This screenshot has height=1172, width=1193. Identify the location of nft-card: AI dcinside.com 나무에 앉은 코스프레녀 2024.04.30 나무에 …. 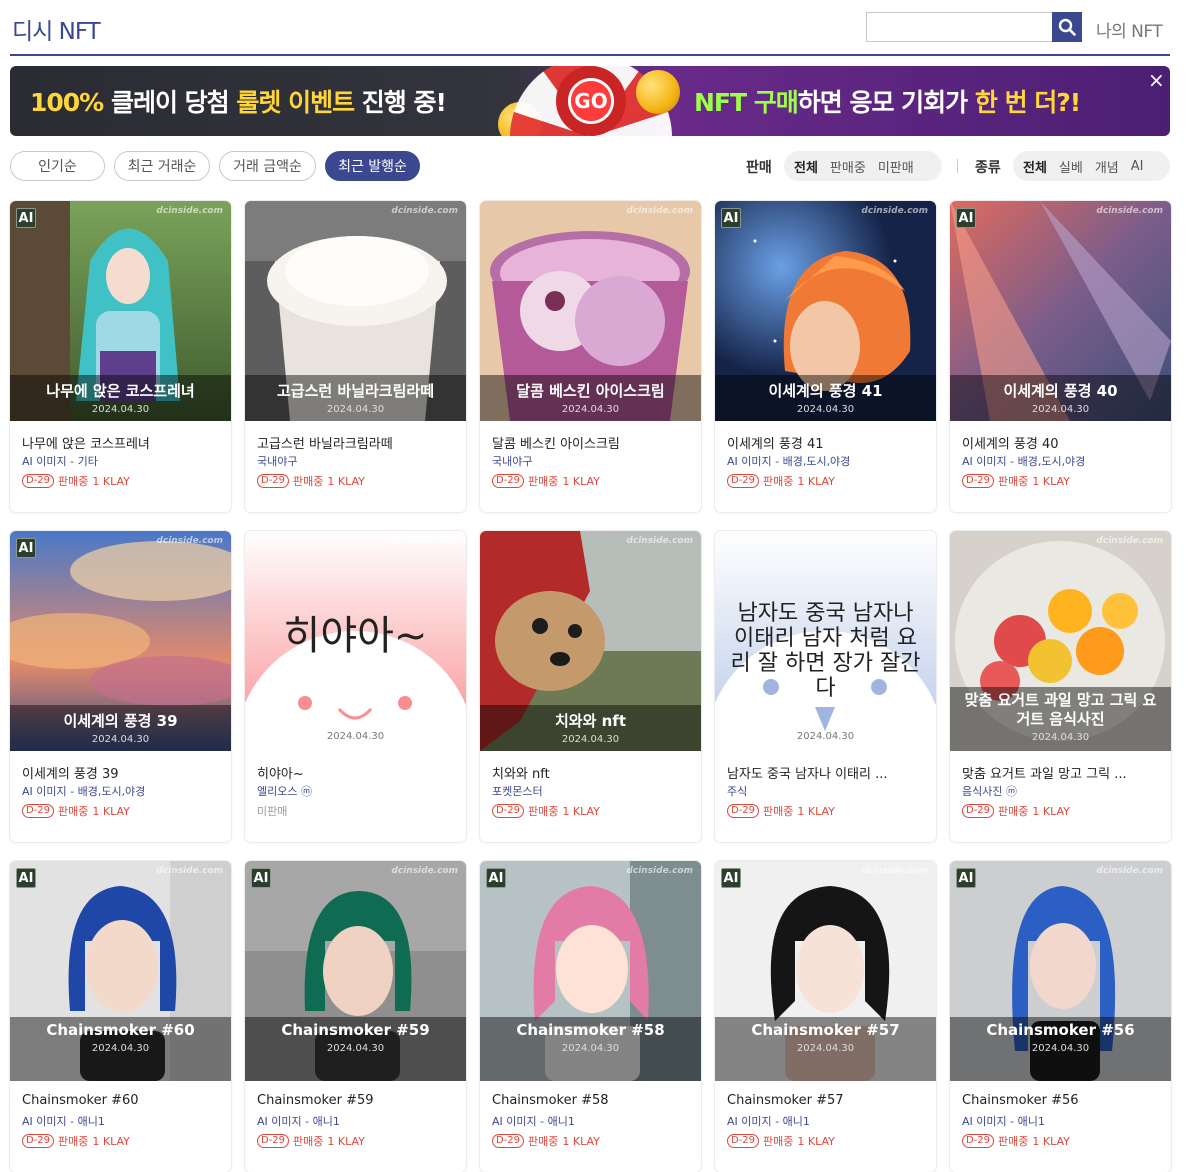
(120, 356).